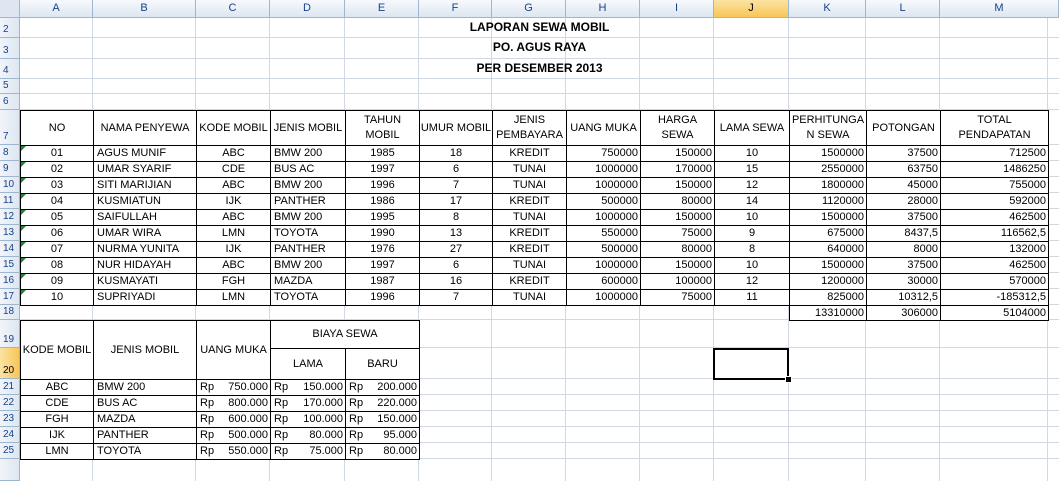  Describe the element at coordinates (10, 9) in the screenshot. I see `select-all-corner` at that location.